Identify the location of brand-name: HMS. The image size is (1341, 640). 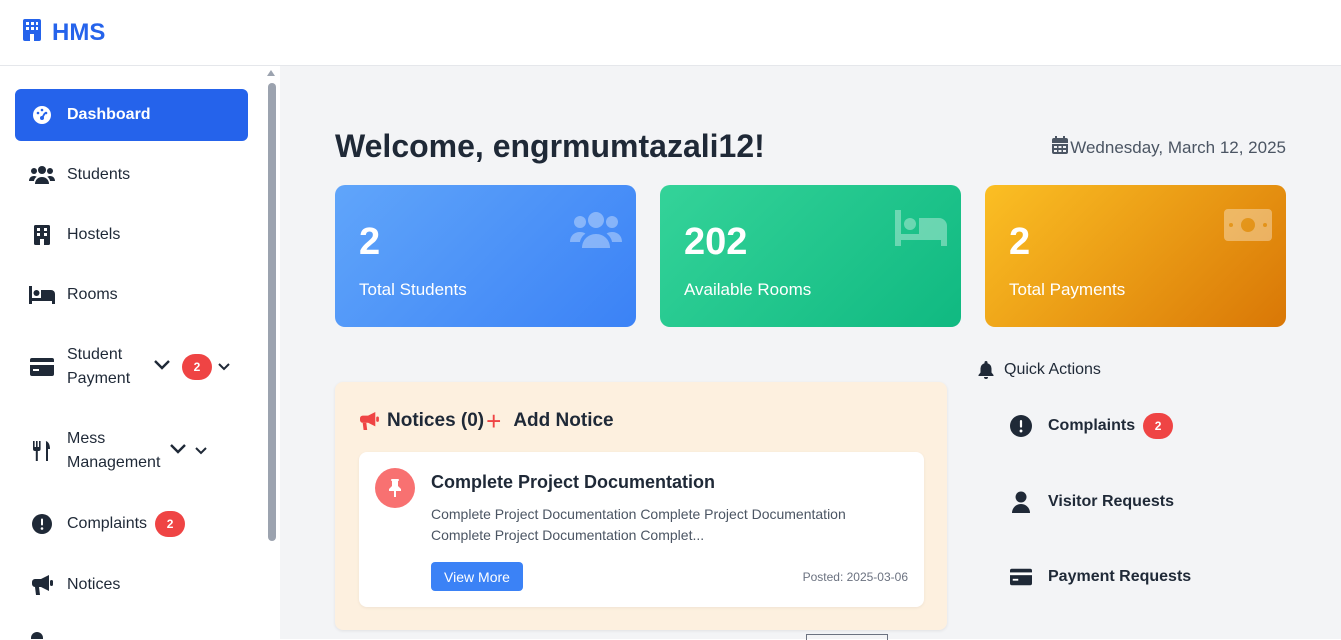
(79, 32).